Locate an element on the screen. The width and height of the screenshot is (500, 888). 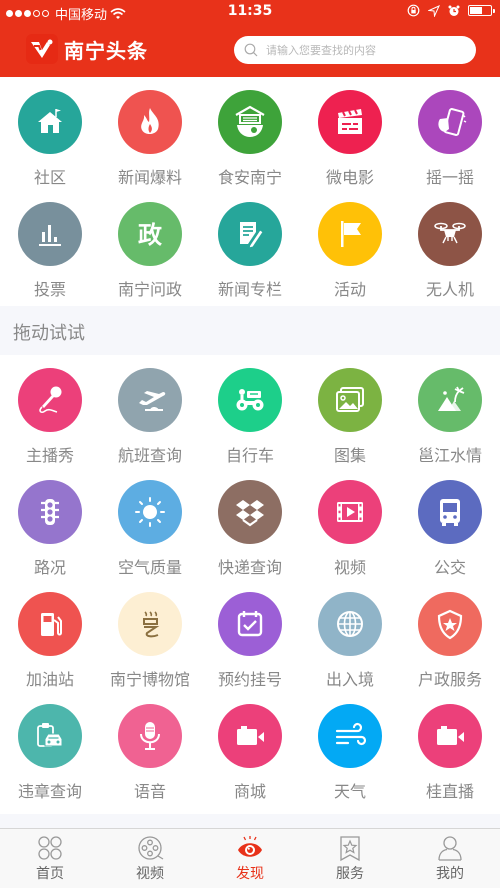
package-icon is located at coordinates (250, 513).